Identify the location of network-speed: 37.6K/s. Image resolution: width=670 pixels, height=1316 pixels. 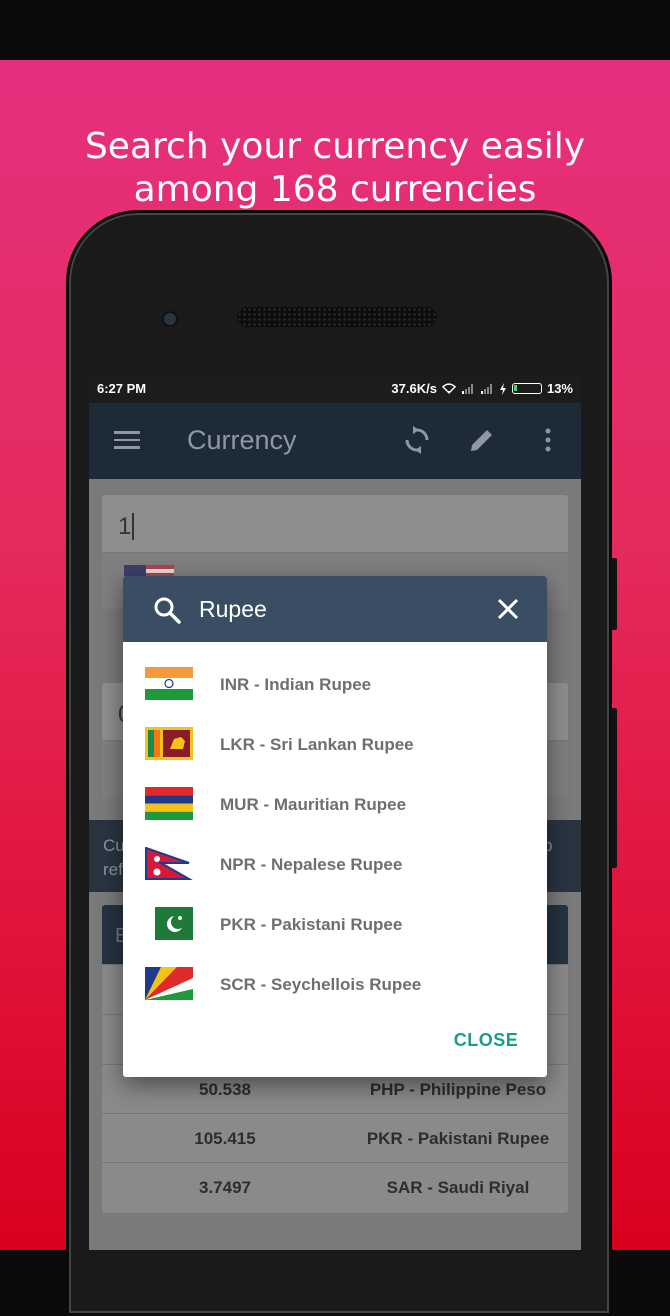
(414, 388).